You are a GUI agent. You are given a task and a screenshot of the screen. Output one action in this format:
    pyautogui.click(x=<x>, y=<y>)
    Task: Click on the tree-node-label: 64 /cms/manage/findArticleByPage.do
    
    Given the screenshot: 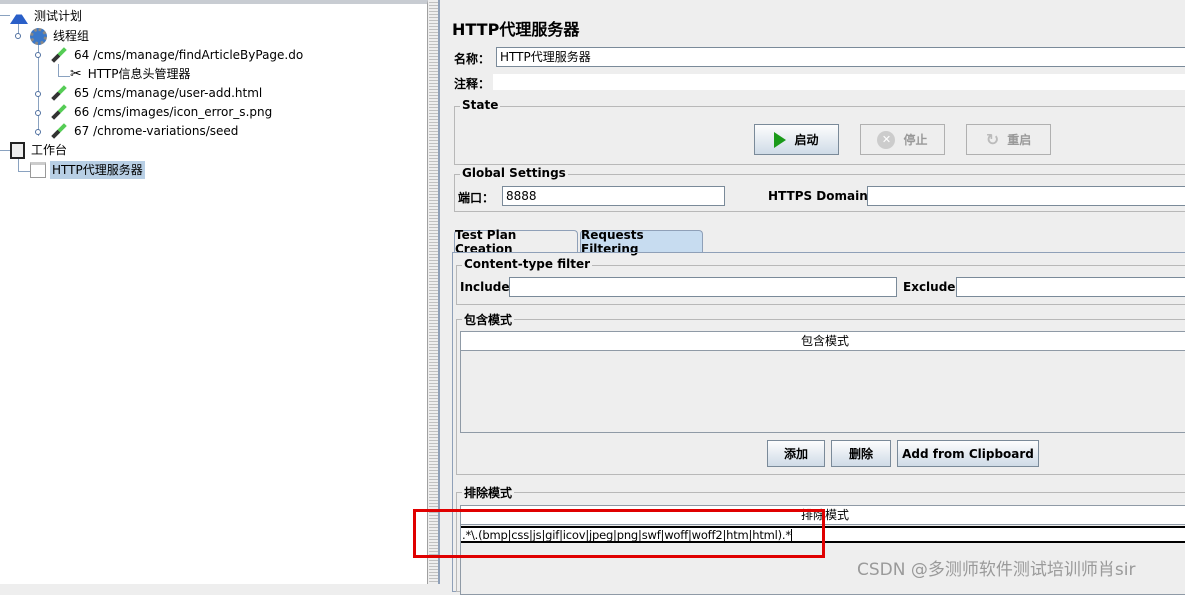 What is the action you would take?
    pyautogui.click(x=189, y=55)
    